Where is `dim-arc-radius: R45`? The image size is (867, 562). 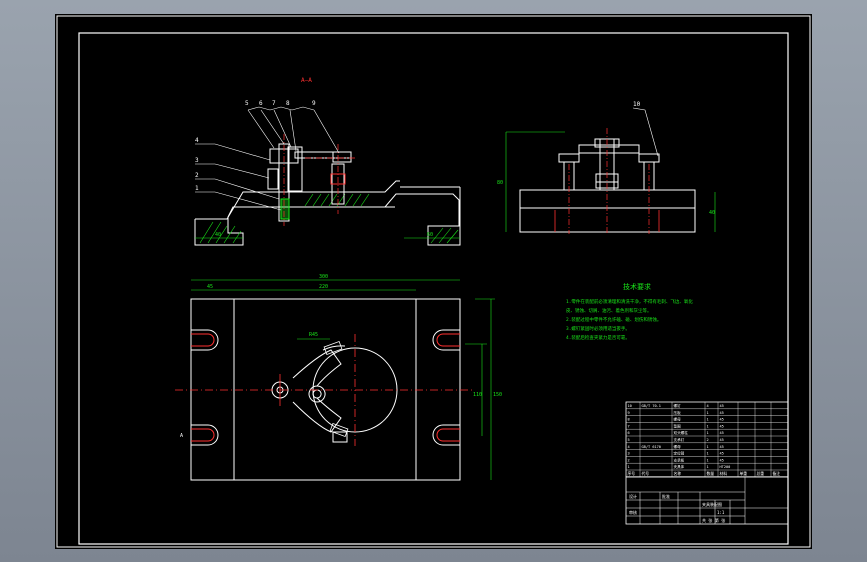
dim-arc-radius: R45 is located at coordinates (313, 335).